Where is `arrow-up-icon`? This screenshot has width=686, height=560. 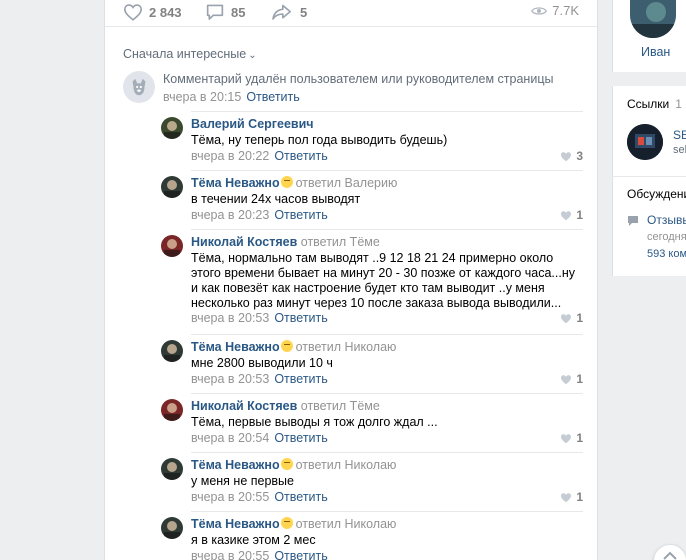
arrow-up-icon is located at coordinates (670, 555).